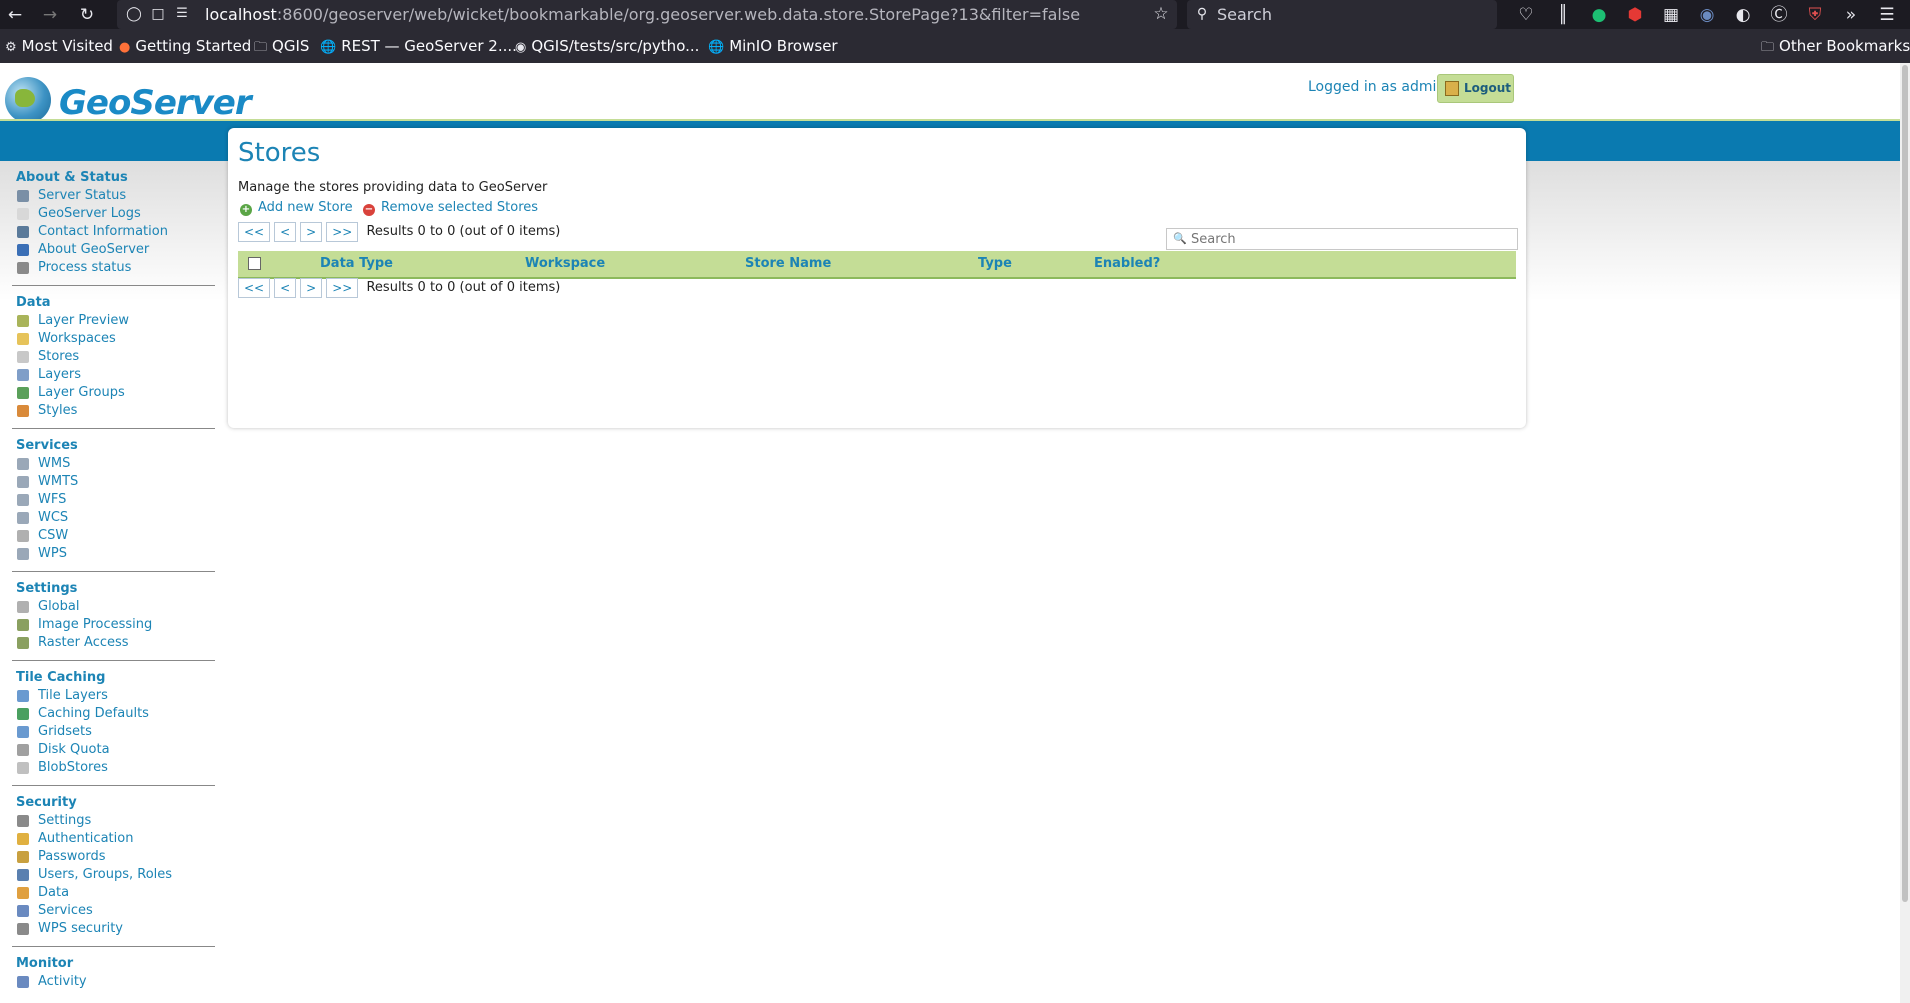 Image resolution: width=1910 pixels, height=1003 pixels. I want to click on sidebar-item-workspaces: Workspaces, so click(113, 339).